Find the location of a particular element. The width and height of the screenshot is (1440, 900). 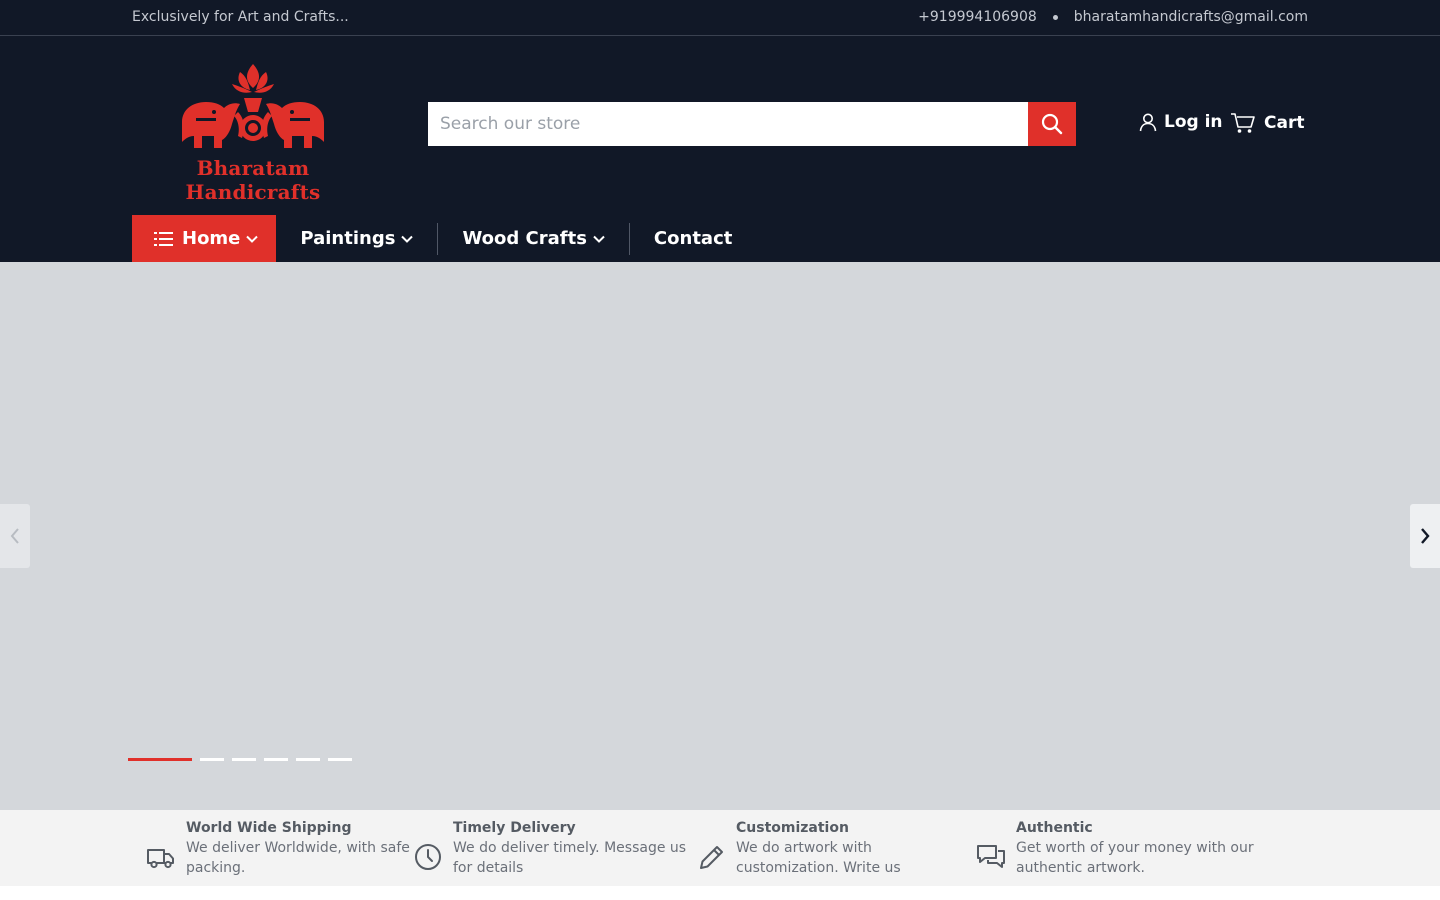

feature-desc: packing. is located at coordinates (216, 868).